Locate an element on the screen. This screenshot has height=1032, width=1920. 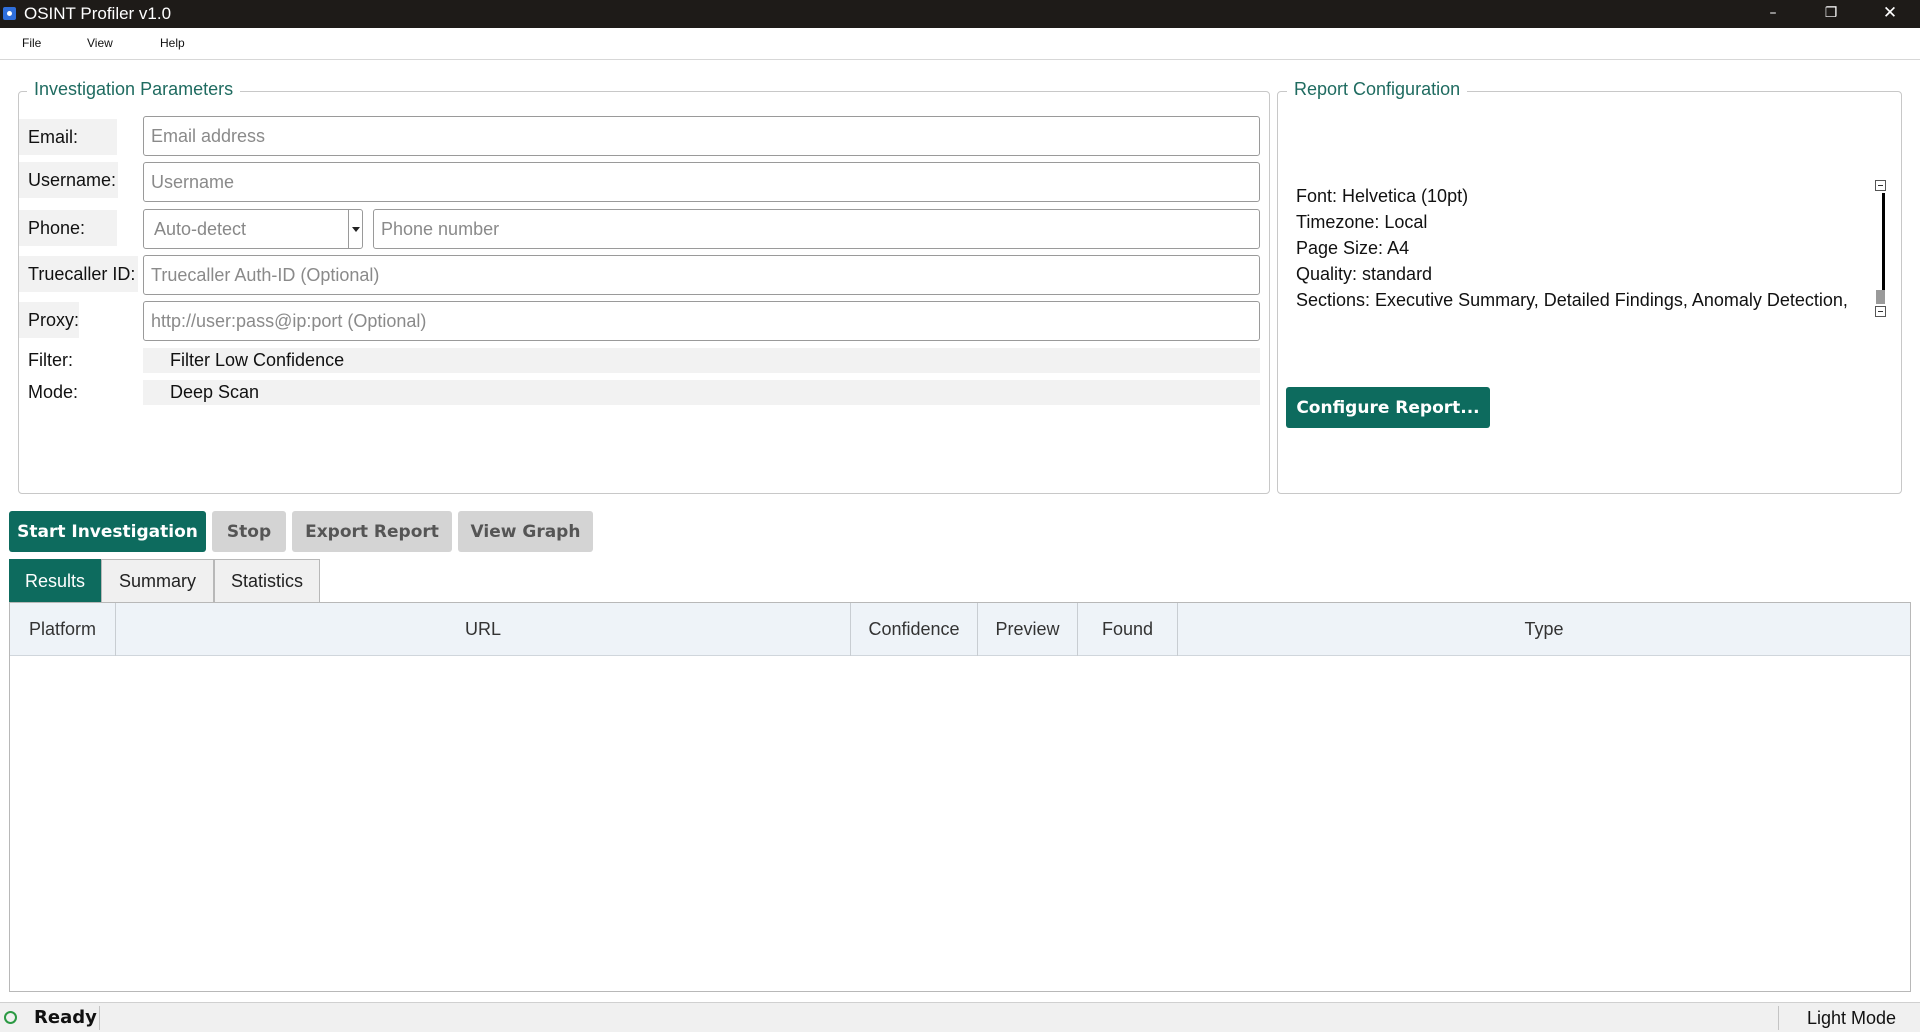
filter-label: Filter: is located at coordinates (50, 360).